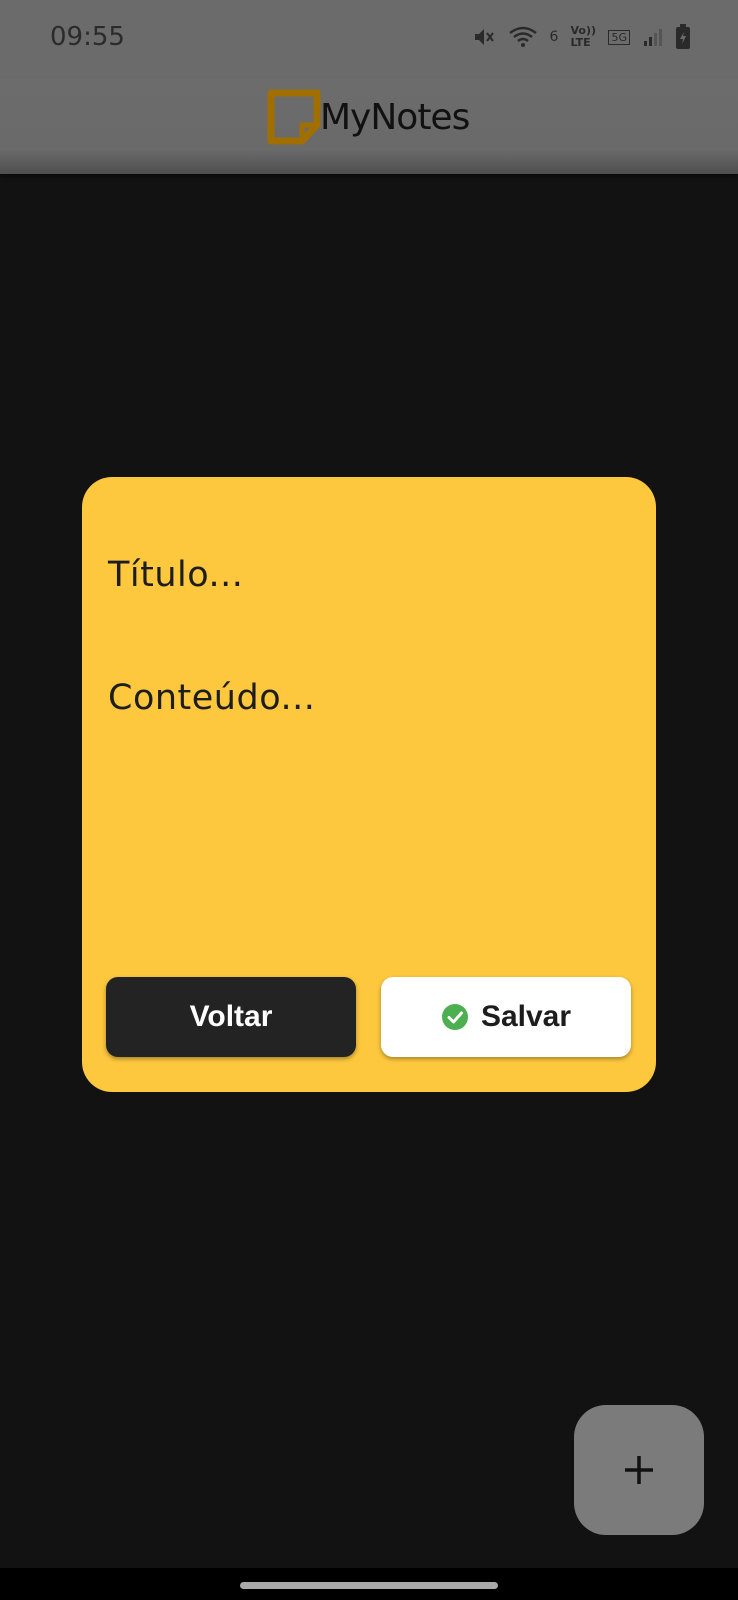 Image resolution: width=738 pixels, height=1600 pixels. I want to click on app-logo: MyNotes, so click(368, 117).